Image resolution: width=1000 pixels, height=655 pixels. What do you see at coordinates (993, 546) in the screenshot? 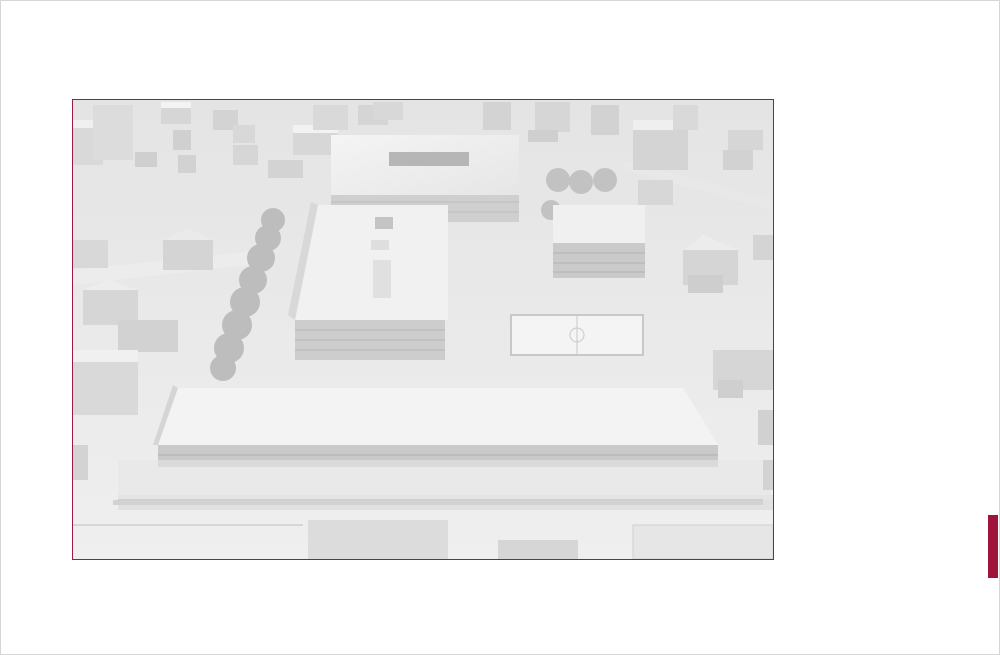
I see `accent-tab` at bounding box center [993, 546].